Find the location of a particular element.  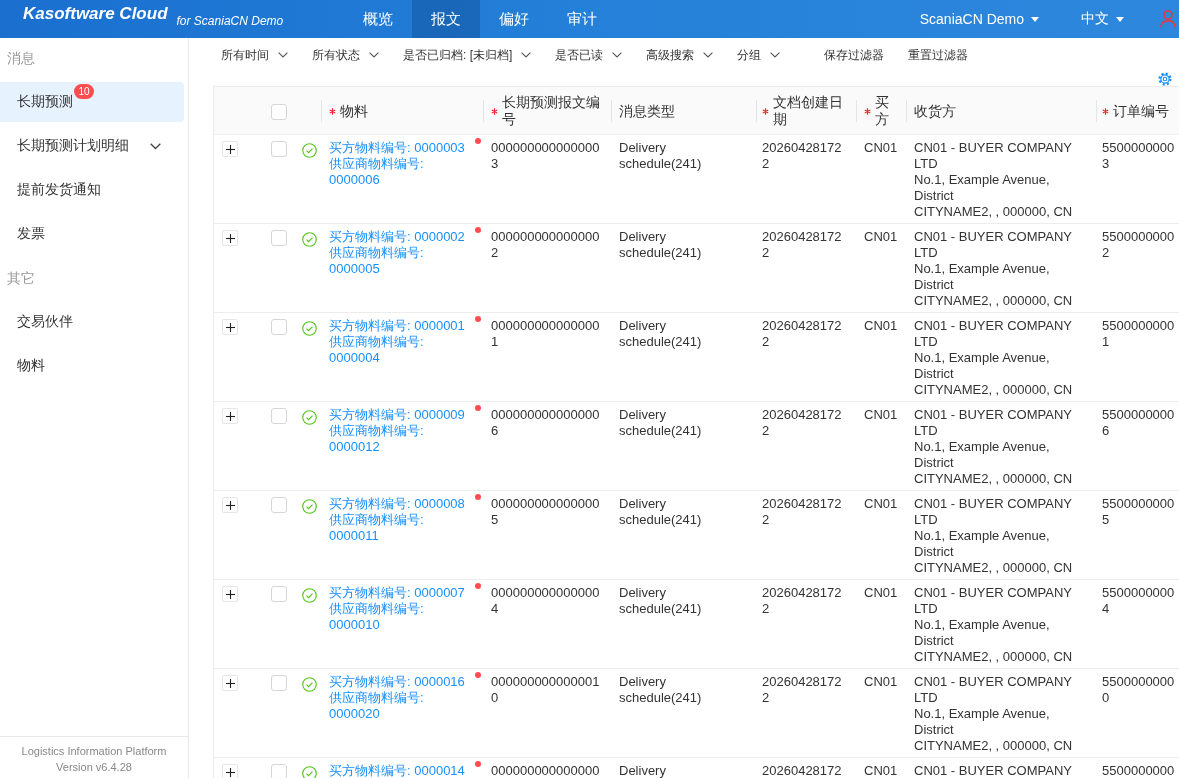

count-badge: 10 is located at coordinates (84, 91).